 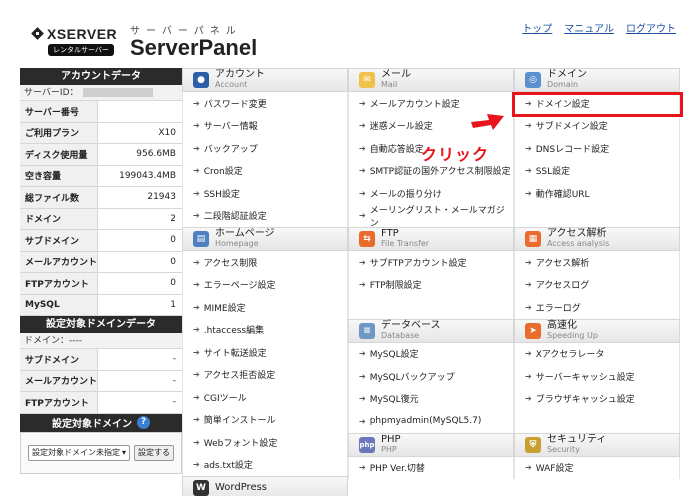 What do you see at coordinates (537, 27) in the screenshot?
I see `top-link: トップ` at bounding box center [537, 27].